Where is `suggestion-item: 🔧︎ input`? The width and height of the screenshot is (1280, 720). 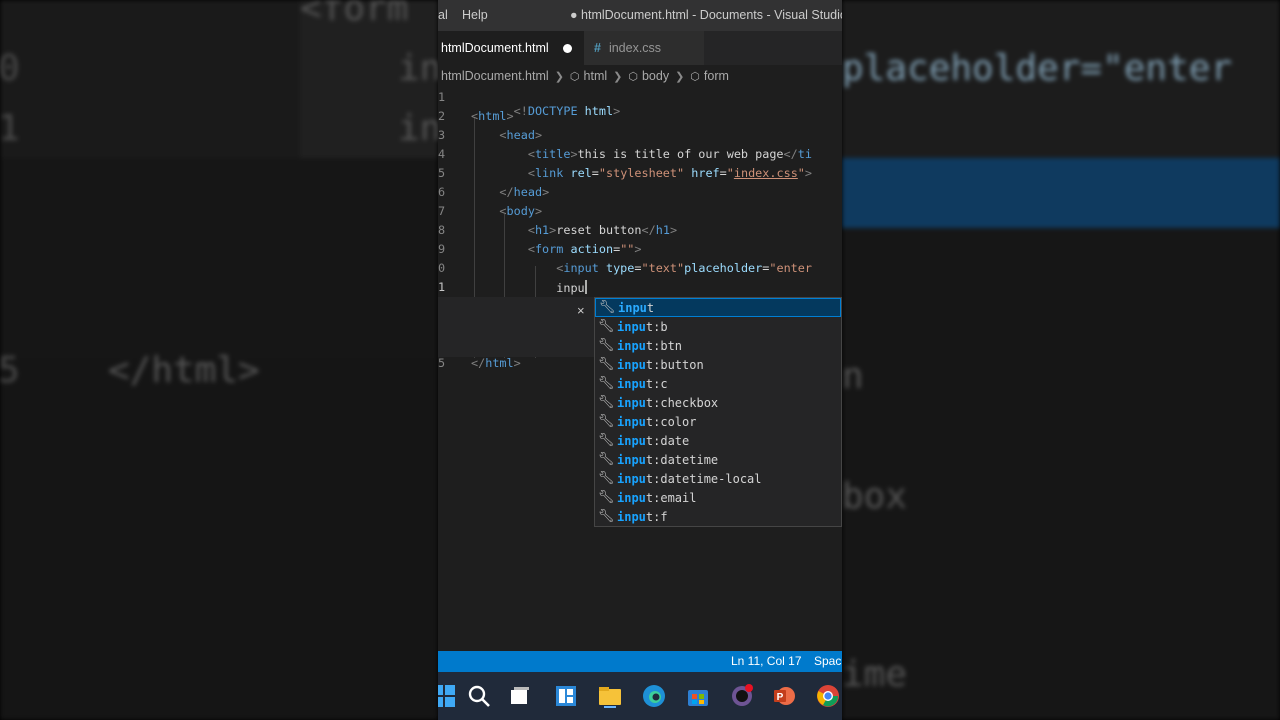
suggestion-item: 🔧︎ input is located at coordinates (718, 307).